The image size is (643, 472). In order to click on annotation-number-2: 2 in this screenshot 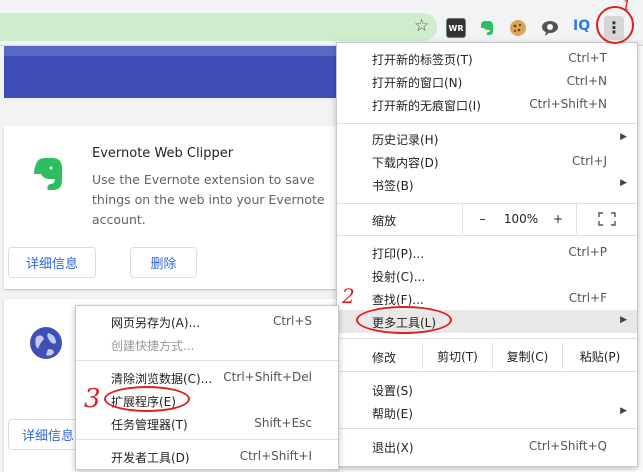, I will do `click(348, 296)`.